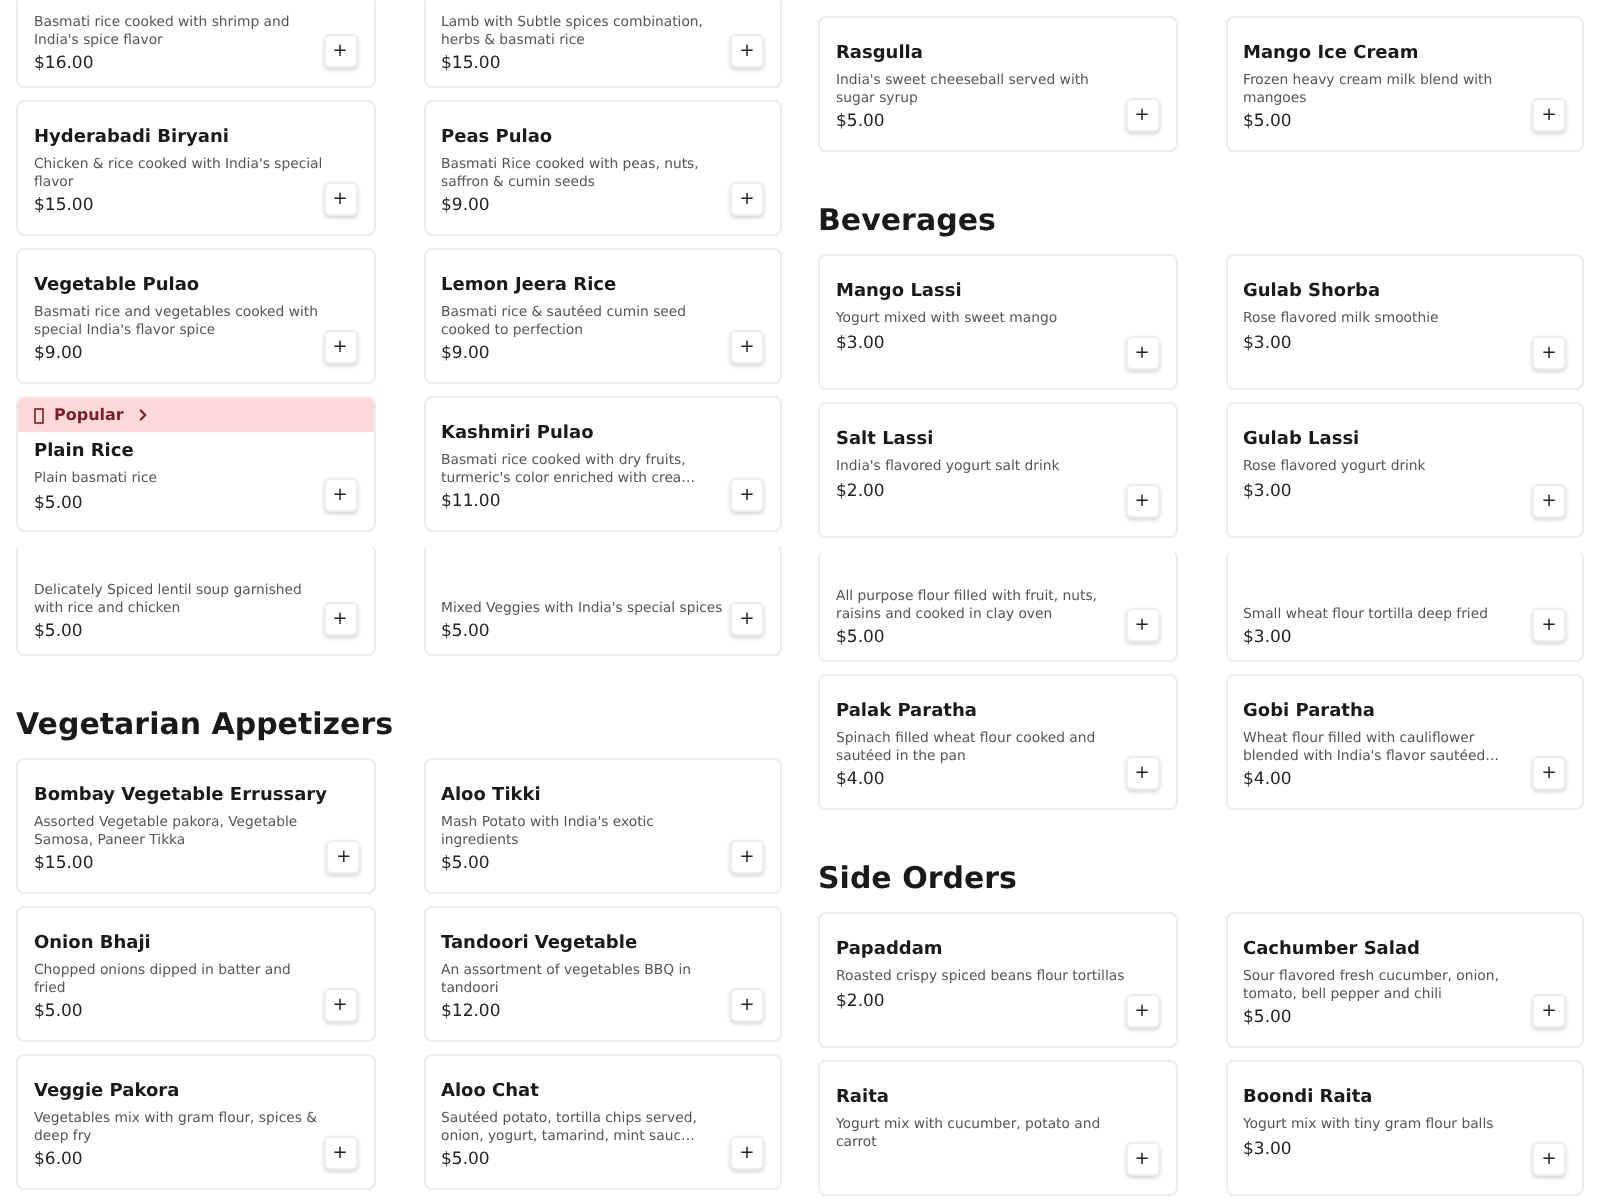 Image resolution: width=1600 pixels, height=1200 pixels. Describe the element at coordinates (472, 1013) in the screenshot. I see `item-price: $12.00` at that location.